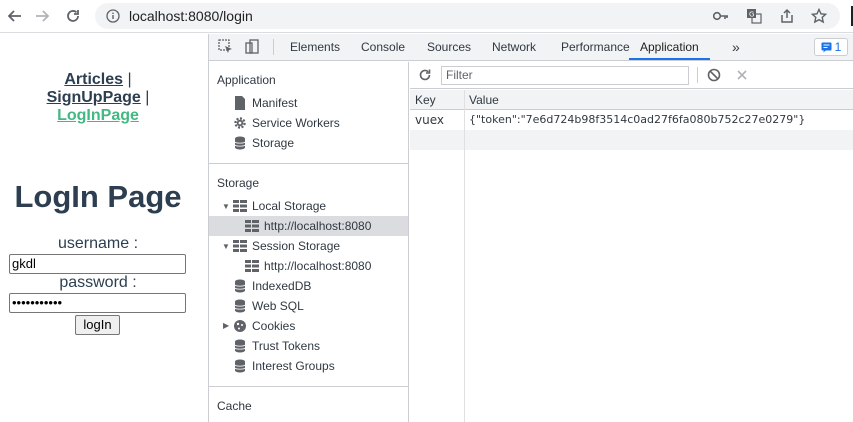 The height and width of the screenshot is (422, 853). I want to click on translate-icon: G, so click(754, 16).